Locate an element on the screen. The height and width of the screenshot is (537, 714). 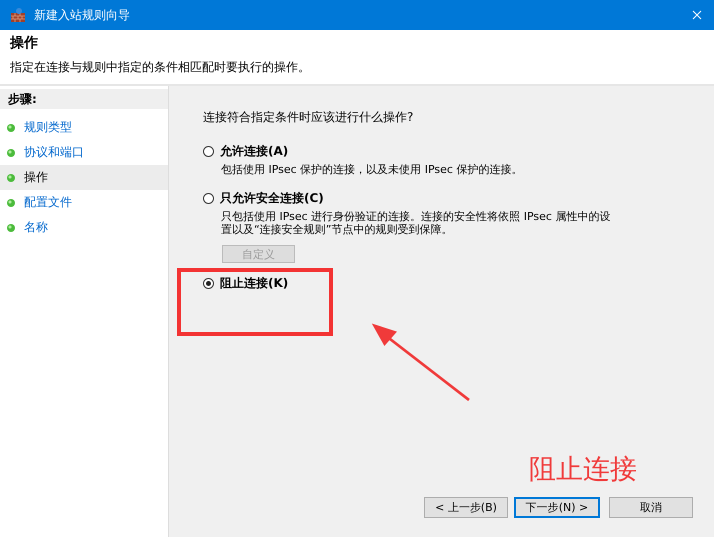
wizard-button: 下一步(N) > is located at coordinates (557, 507).